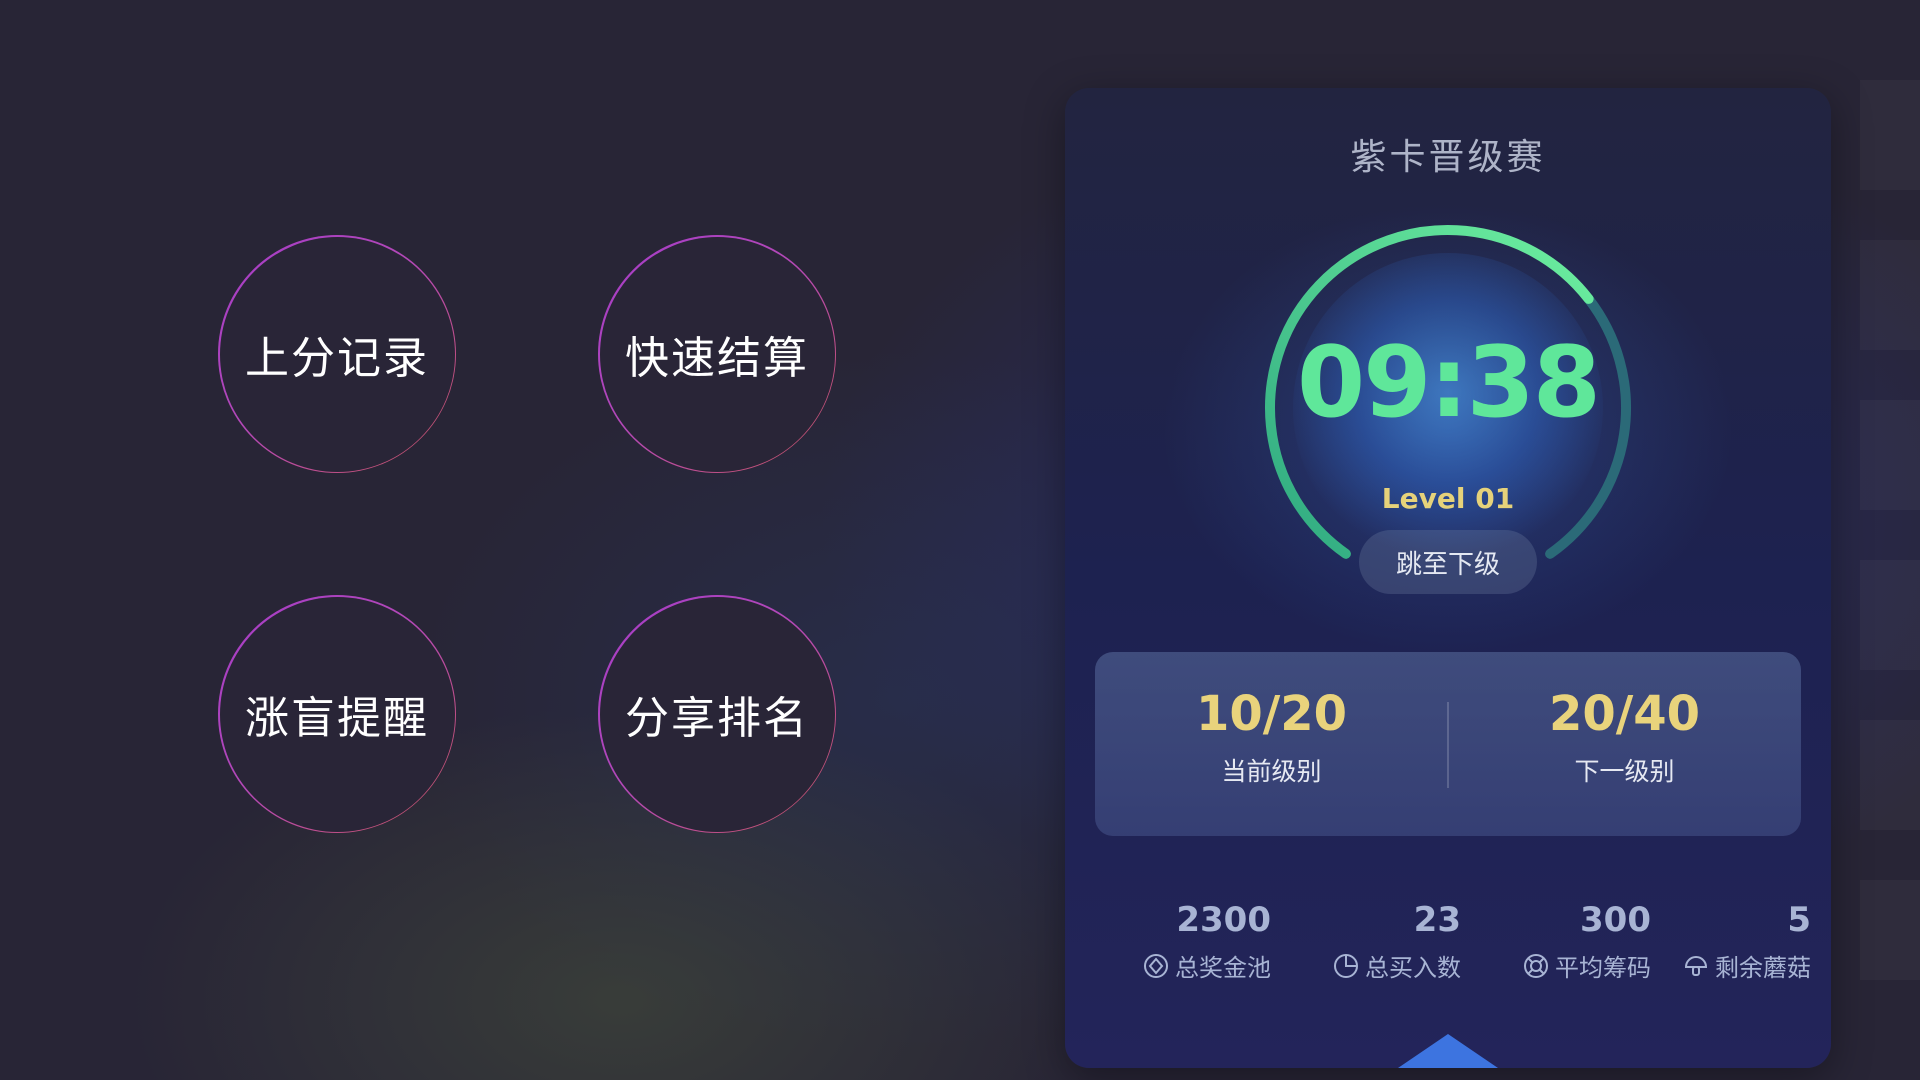 This screenshot has height=1080, width=1920. What do you see at coordinates (1271, 744) in the screenshot?
I see `current-level: 10/20 当前级别` at bounding box center [1271, 744].